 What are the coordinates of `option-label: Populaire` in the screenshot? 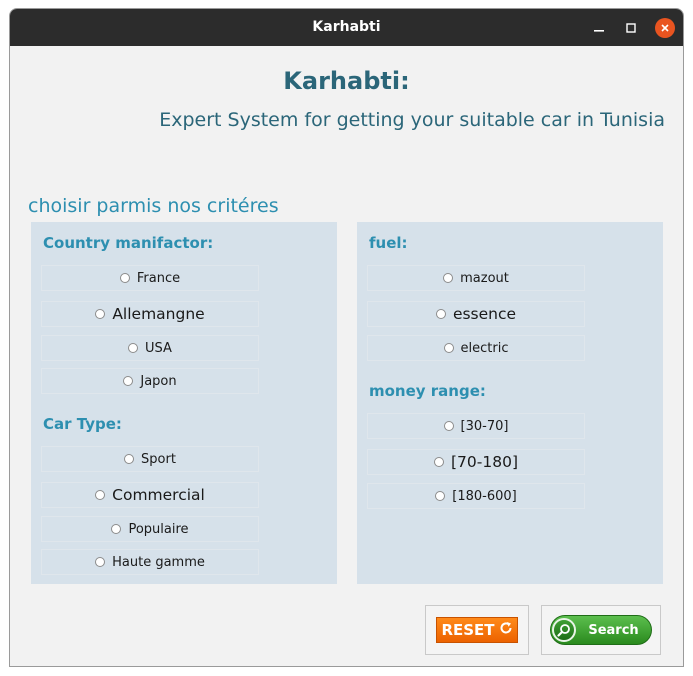 It's located at (158, 529).